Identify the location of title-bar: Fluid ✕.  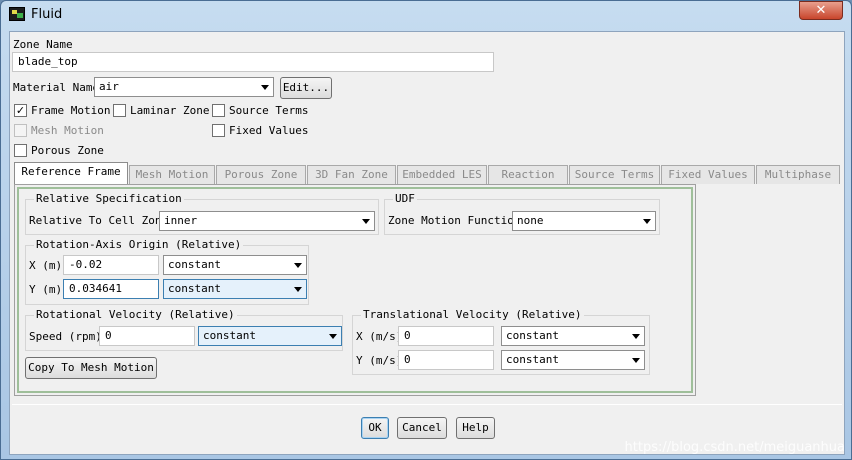
(426, 15).